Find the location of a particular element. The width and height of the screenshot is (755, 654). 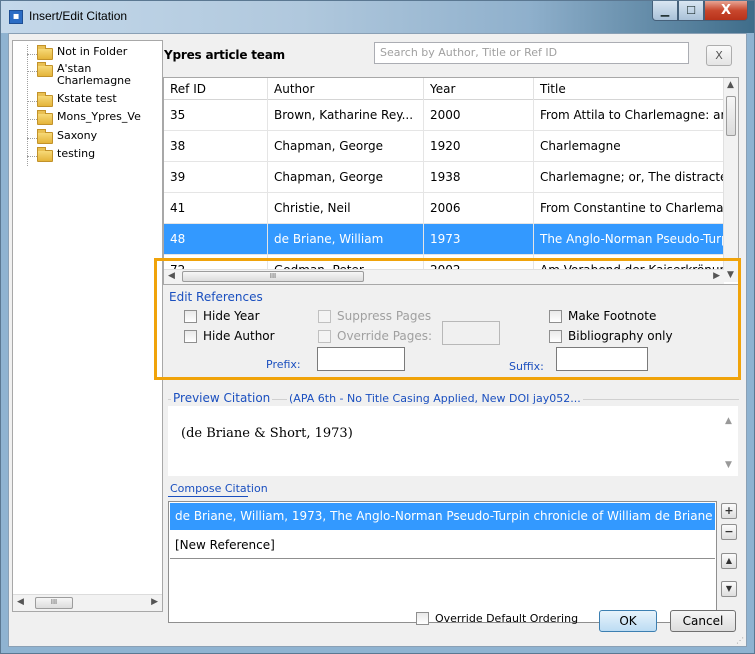

list-item: [New Reference] is located at coordinates (442, 545).